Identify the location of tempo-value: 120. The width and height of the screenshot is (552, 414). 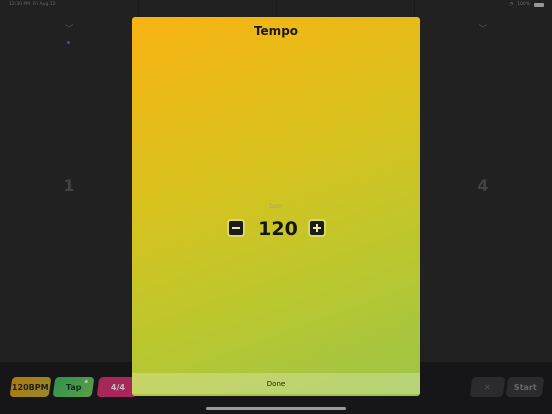
(278, 229).